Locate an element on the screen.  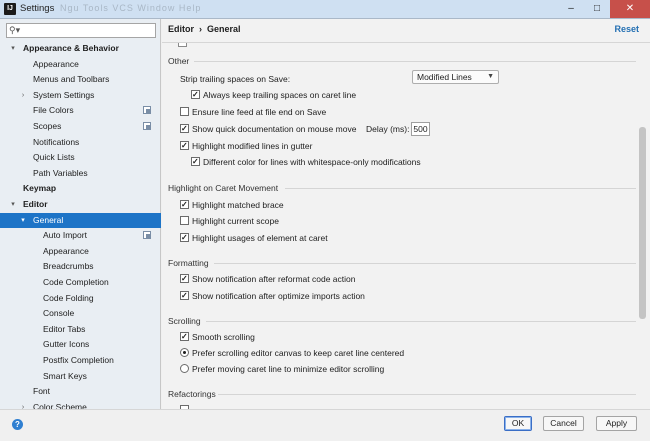
sidebar-item: Path Variables is located at coordinates (80, 173).